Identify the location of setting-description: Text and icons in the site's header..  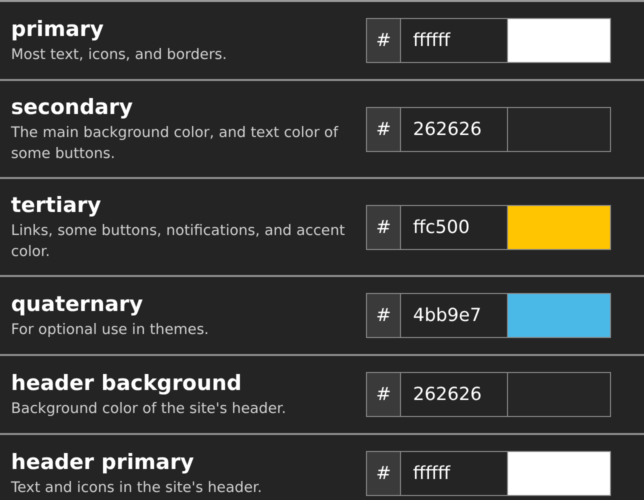
(136, 488).